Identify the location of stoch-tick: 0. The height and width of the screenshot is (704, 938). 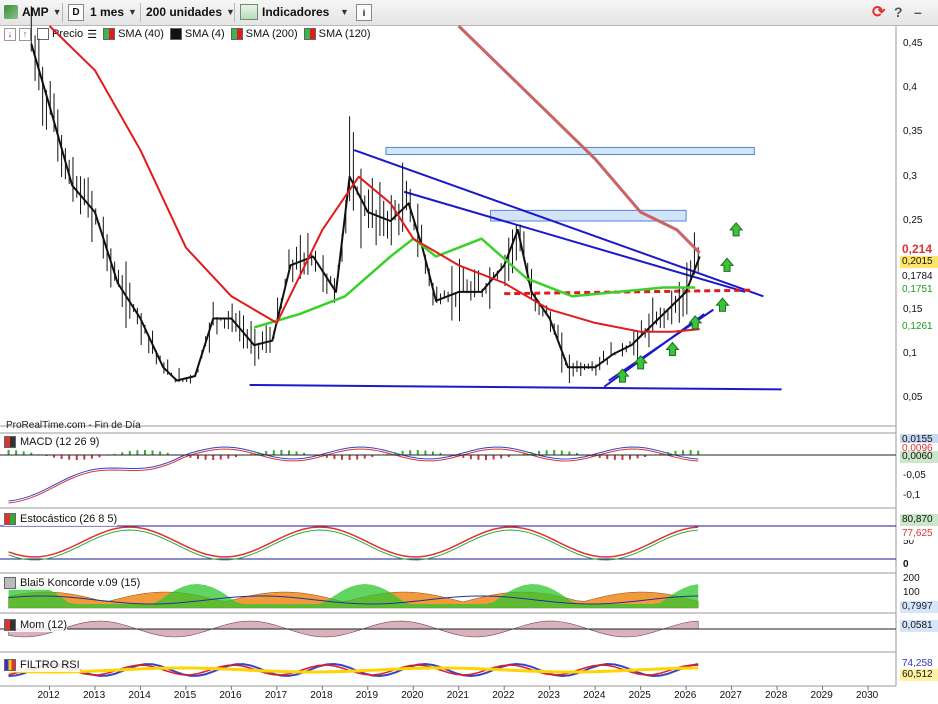
(906, 564).